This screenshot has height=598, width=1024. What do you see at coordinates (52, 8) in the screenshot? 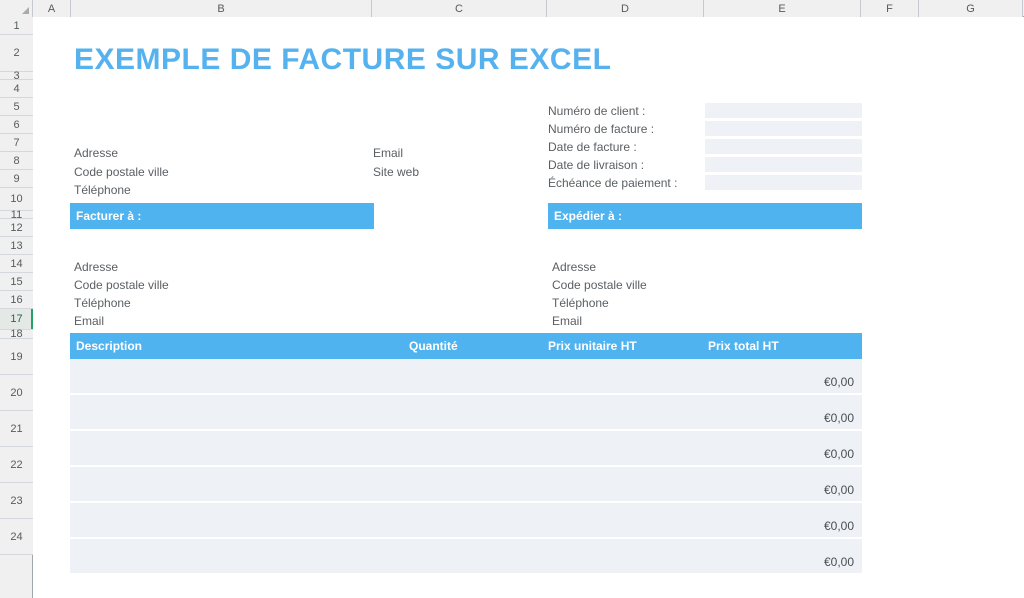
I see `column-header-a: A` at bounding box center [52, 8].